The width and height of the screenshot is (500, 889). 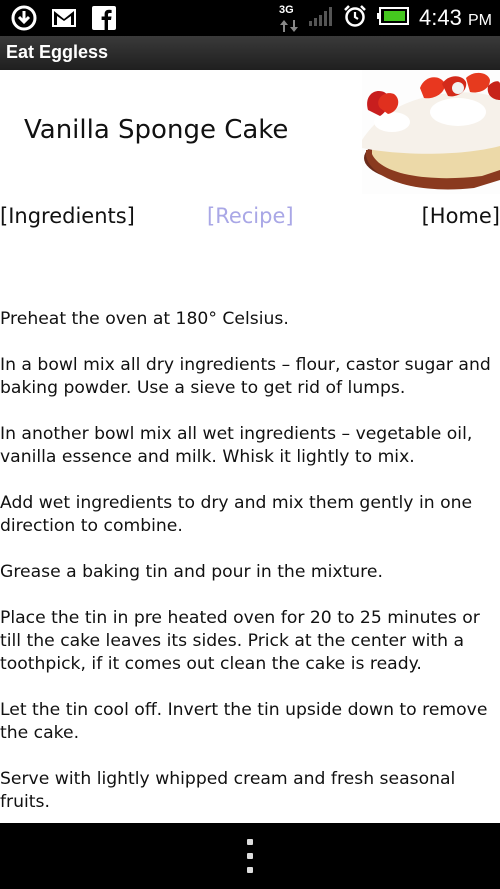 I want to click on clock: 4:43 PM, so click(x=455, y=18).